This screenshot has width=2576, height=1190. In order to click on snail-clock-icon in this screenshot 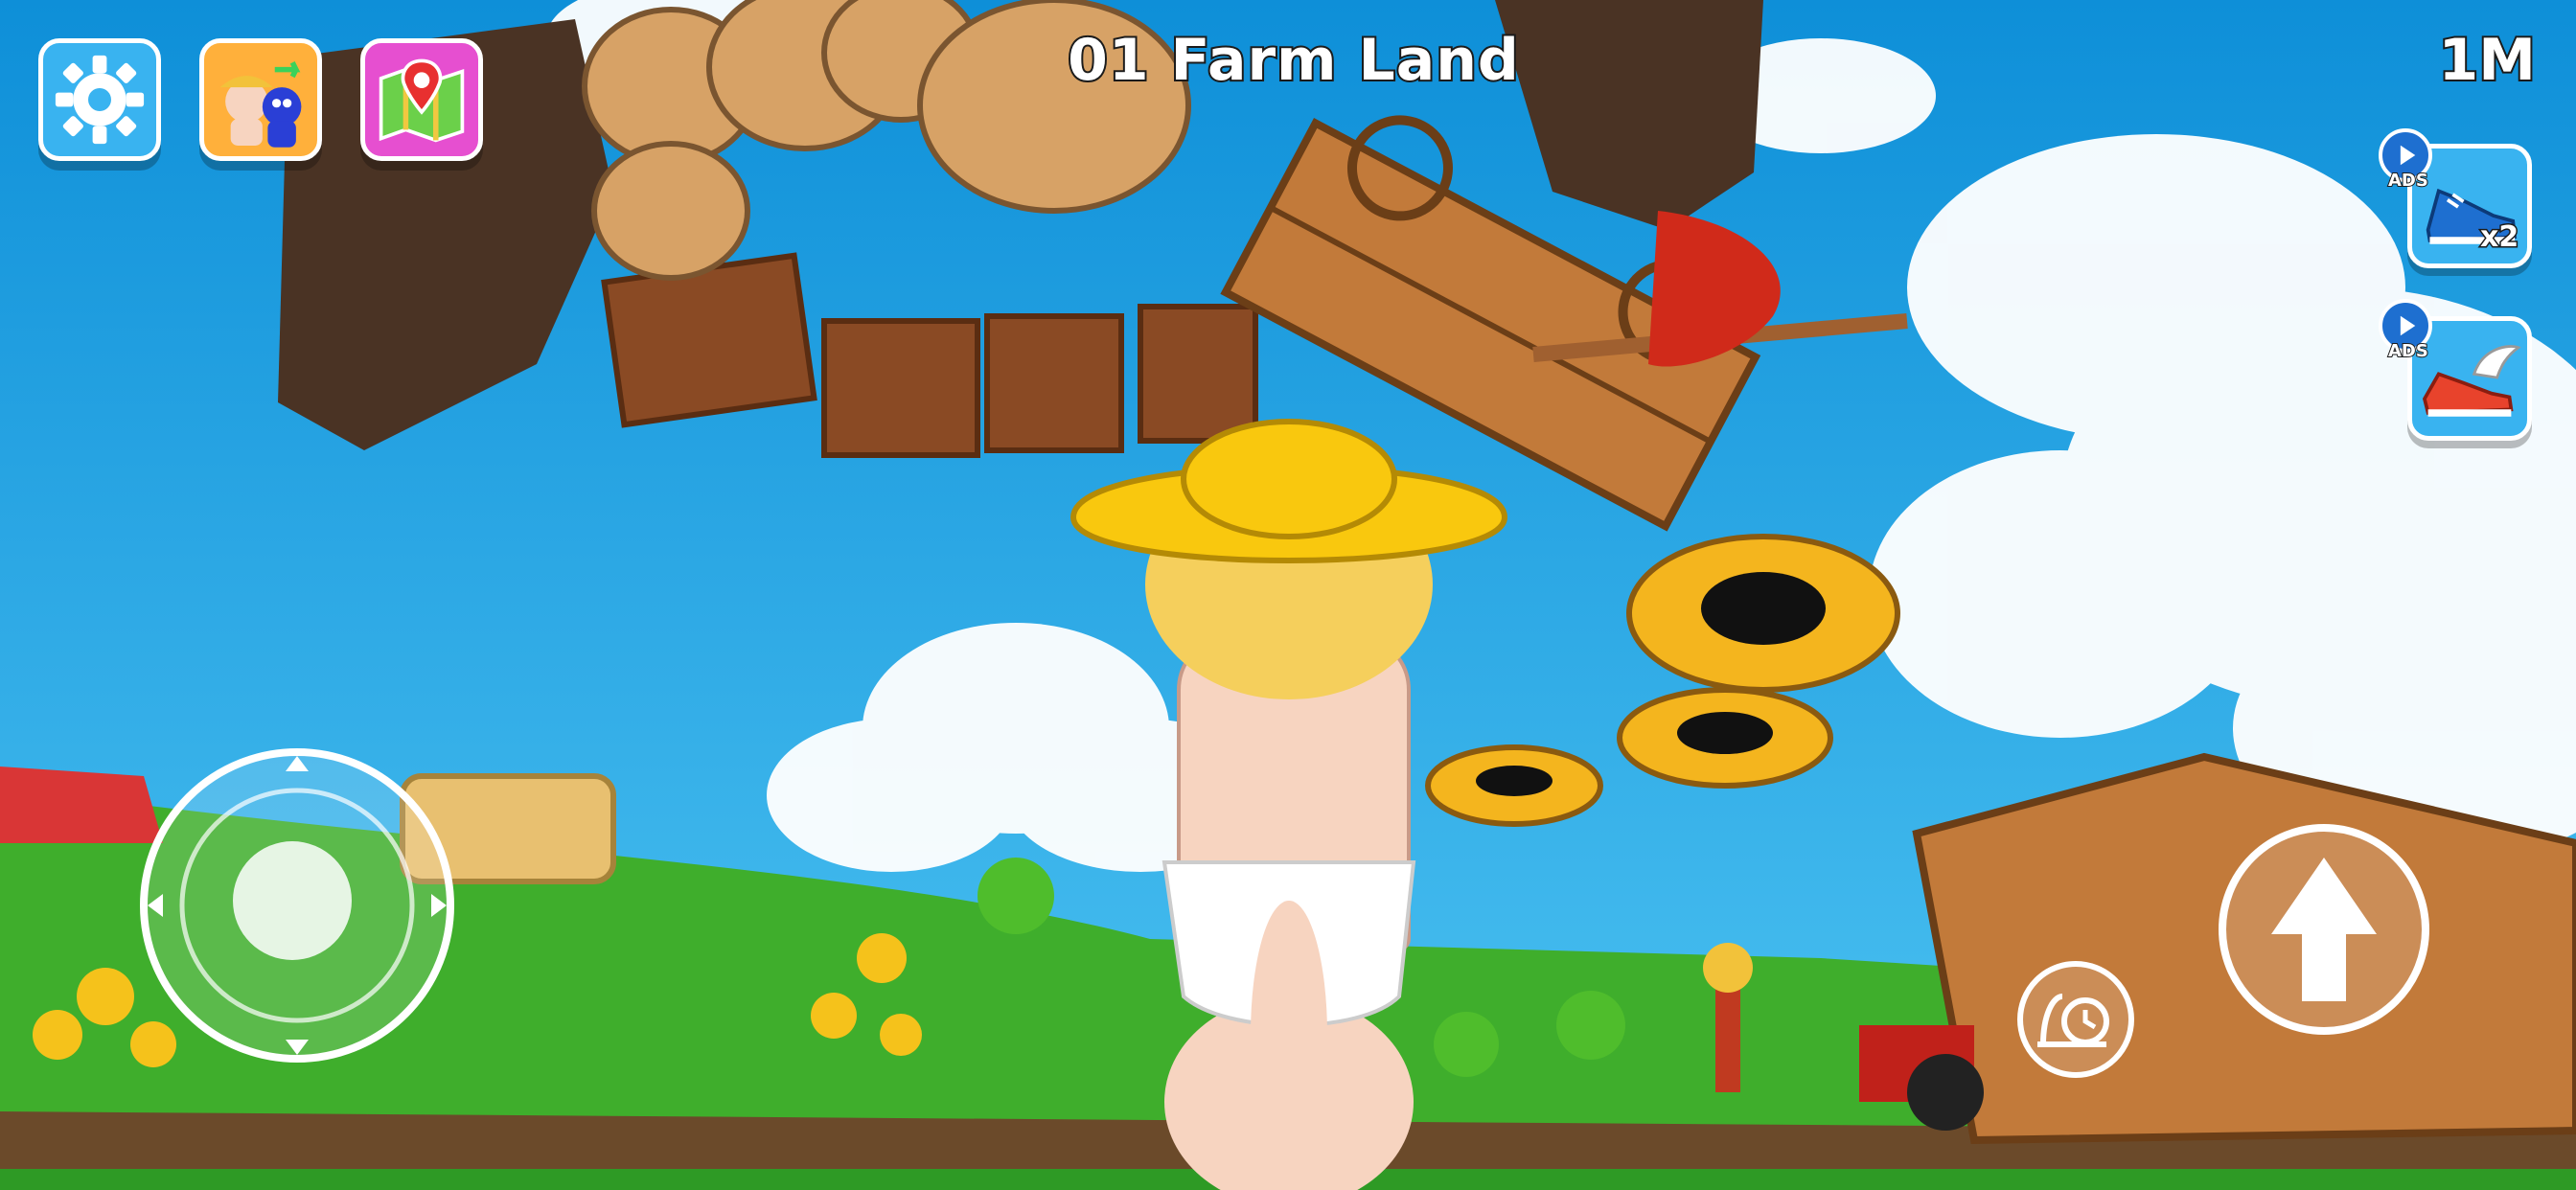, I will do `click(2075, 1019)`.